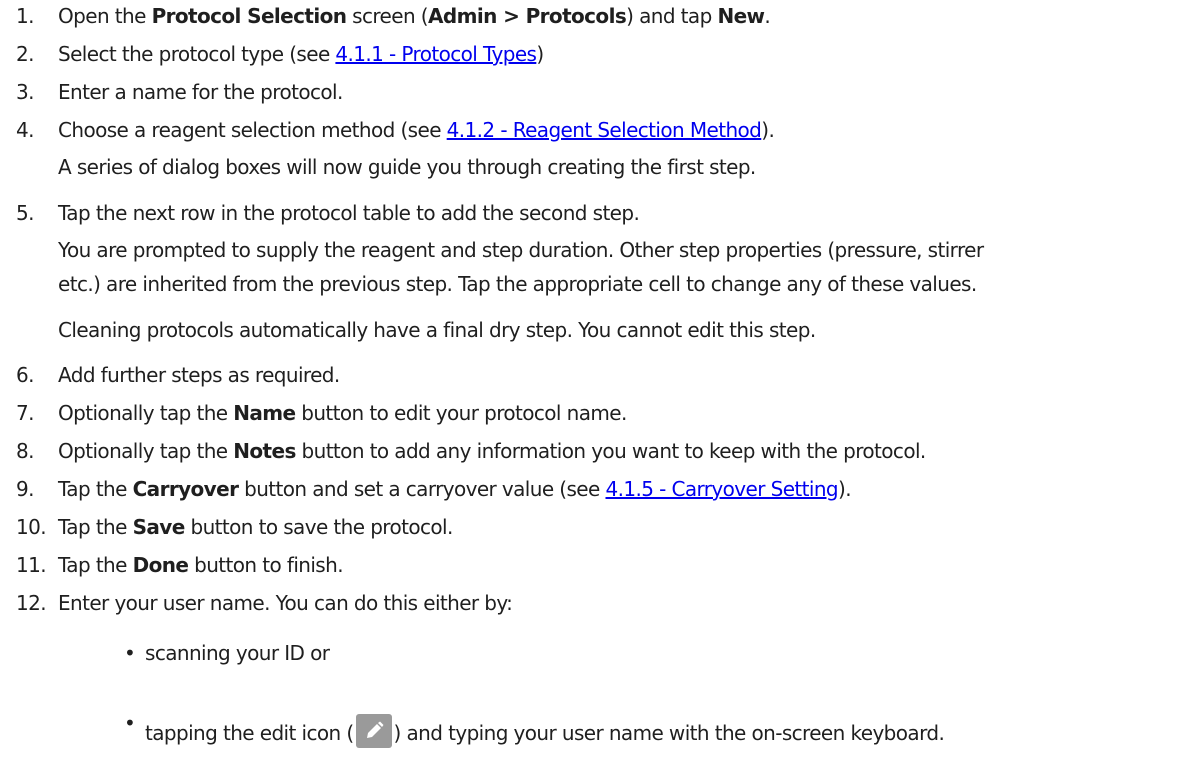  I want to click on step-number: 7., so click(25, 413).